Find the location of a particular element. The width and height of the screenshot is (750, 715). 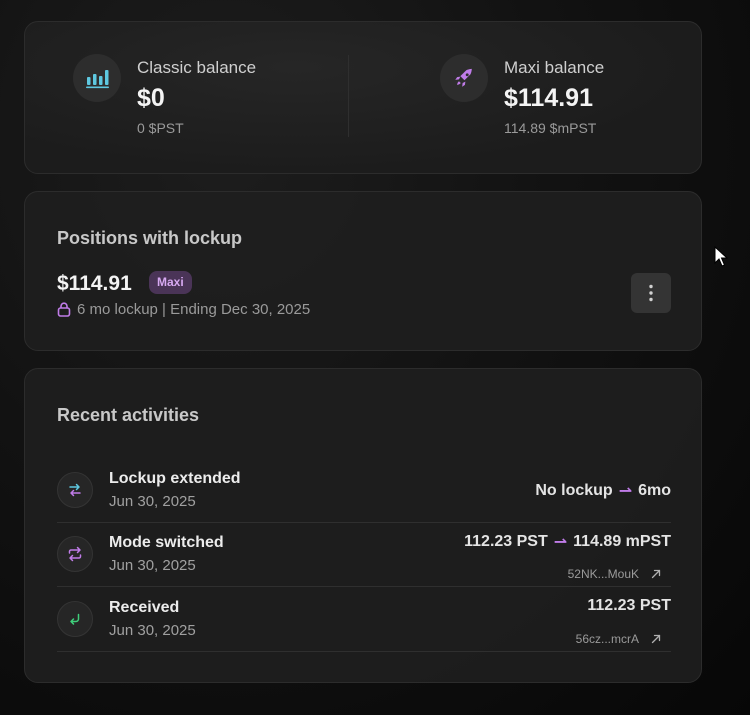

activity-amount-value: 112.23 PST is located at coordinates (629, 605).